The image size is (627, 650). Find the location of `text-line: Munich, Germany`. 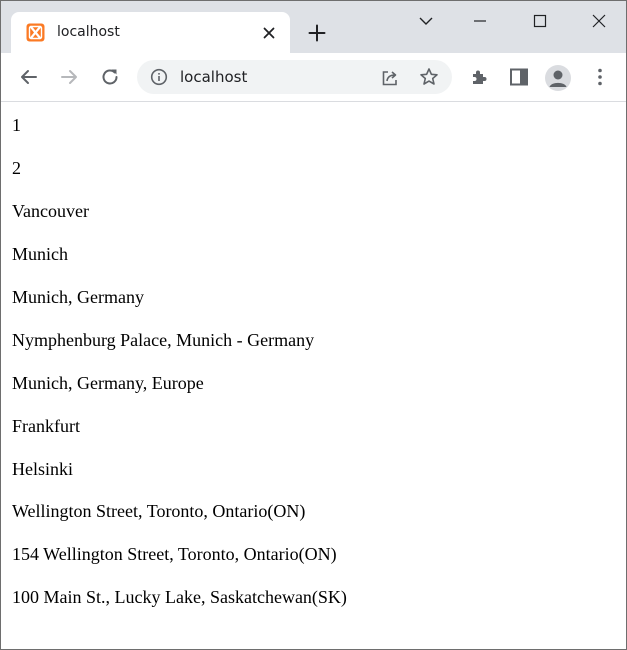

text-line: Munich, Germany is located at coordinates (78, 297).